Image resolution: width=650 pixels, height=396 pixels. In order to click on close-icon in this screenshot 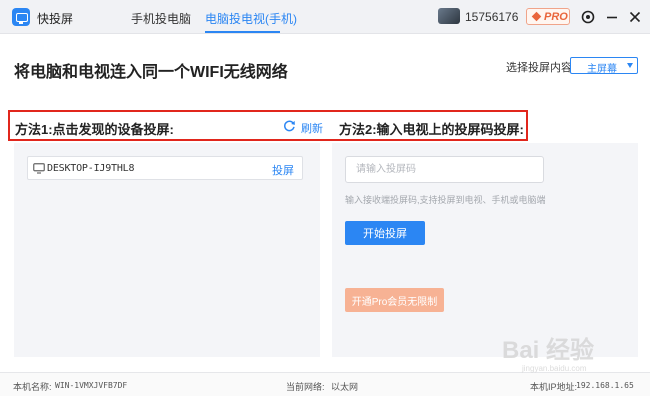, I will do `click(635, 17)`.